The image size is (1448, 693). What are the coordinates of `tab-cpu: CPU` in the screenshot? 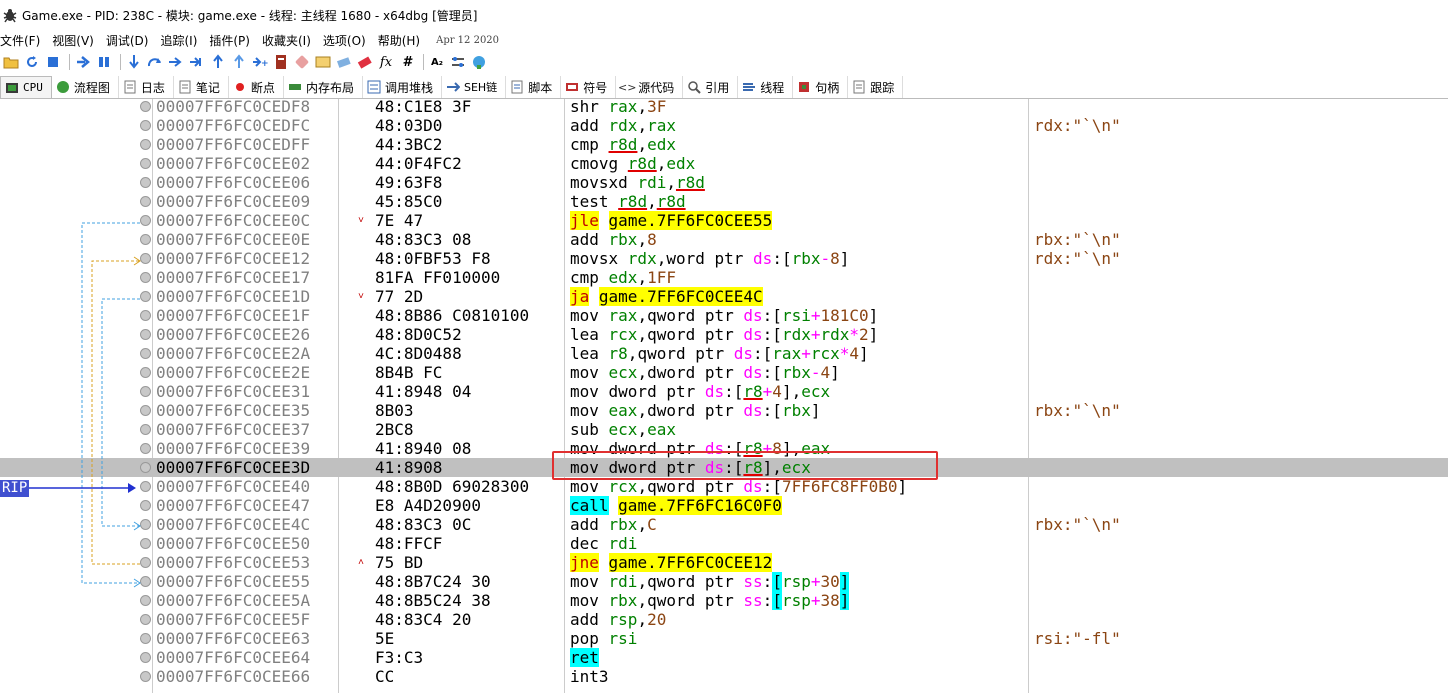 It's located at (26, 87).